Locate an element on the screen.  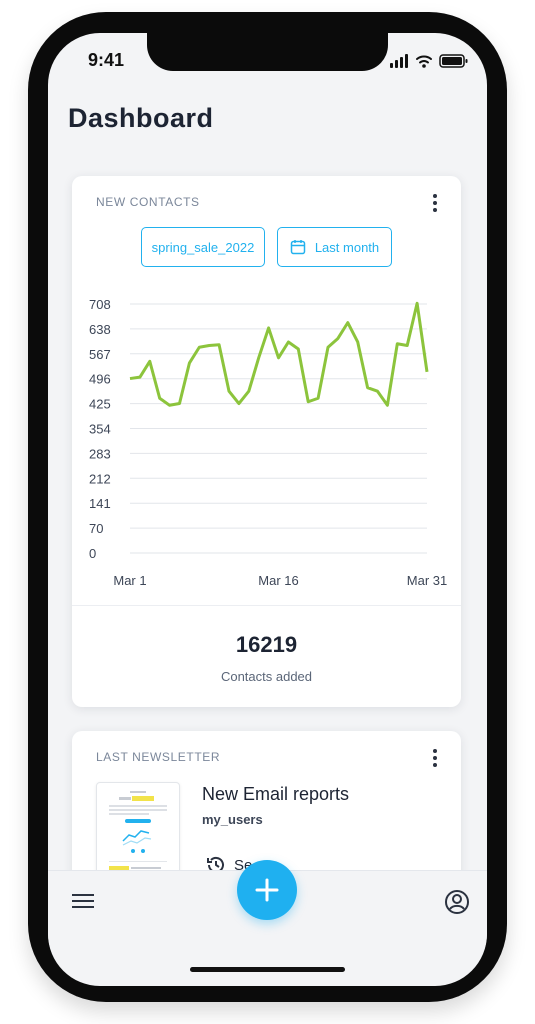
plus-icon is located at coordinates (267, 890).